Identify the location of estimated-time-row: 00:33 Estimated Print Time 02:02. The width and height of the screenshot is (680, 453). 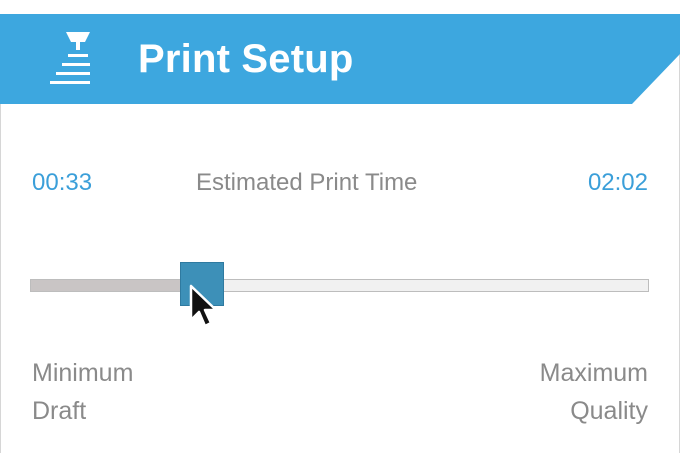
(340, 183).